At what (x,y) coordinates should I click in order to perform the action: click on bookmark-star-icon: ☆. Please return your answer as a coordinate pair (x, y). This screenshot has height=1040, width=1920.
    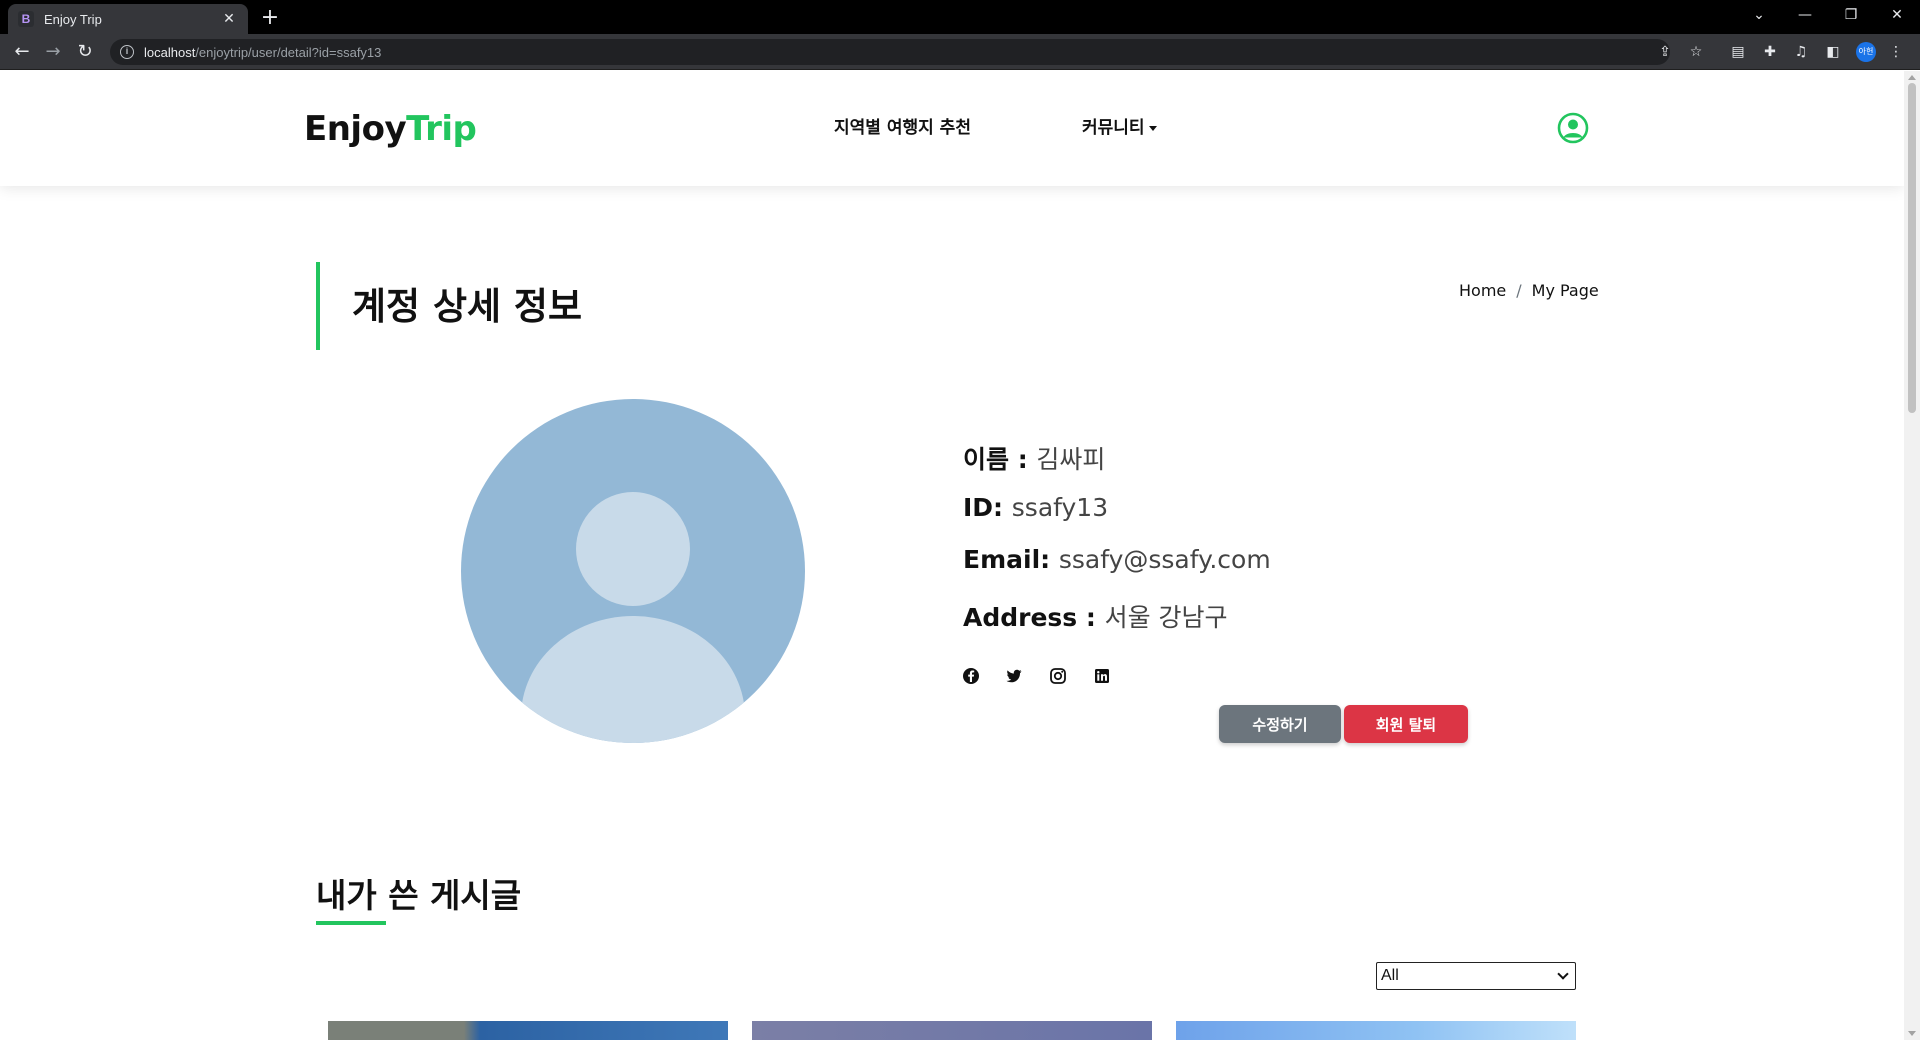
    Looking at the image, I should click on (1696, 52).